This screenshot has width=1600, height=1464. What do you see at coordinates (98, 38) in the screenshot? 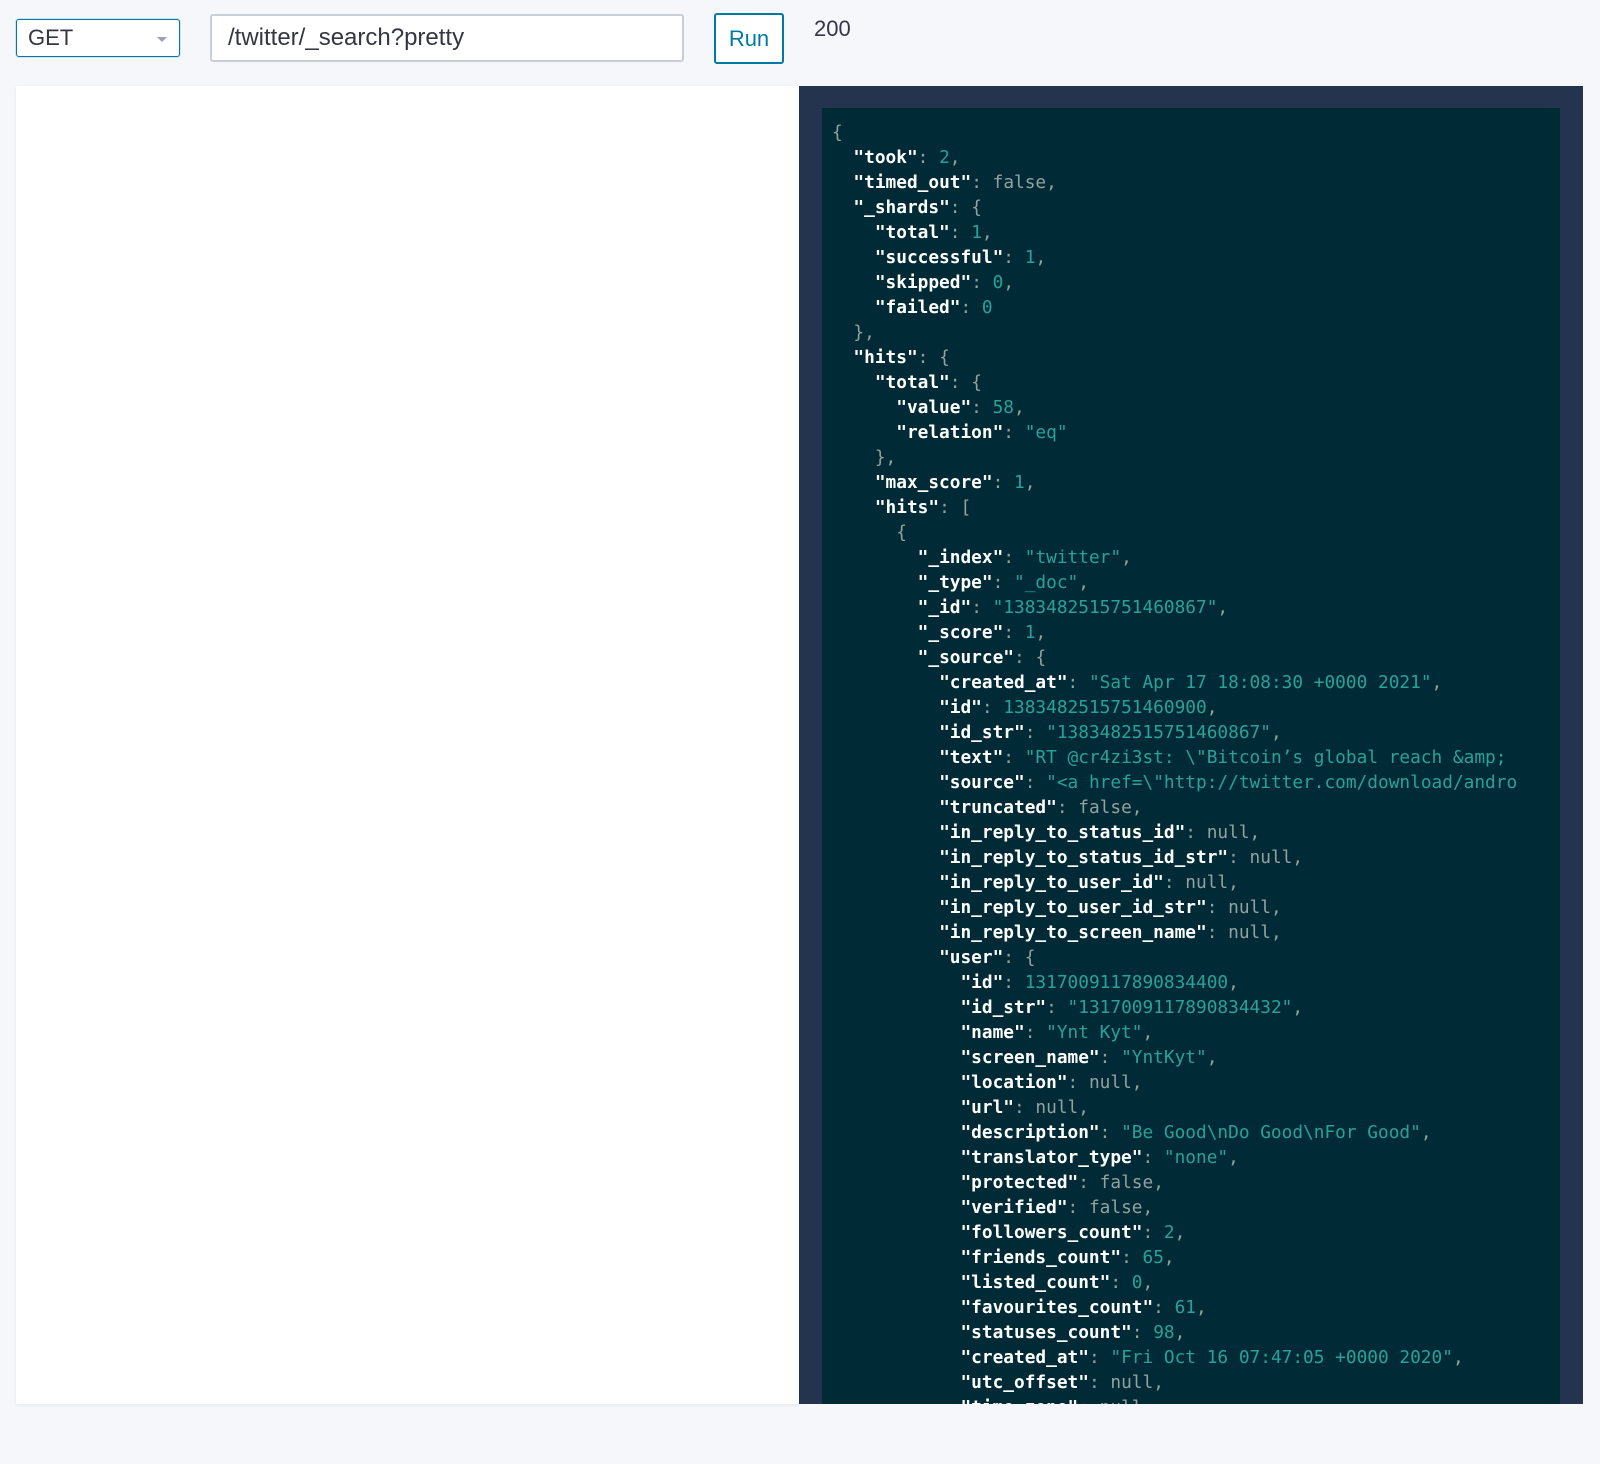
I see `http-method-select: GET` at bounding box center [98, 38].